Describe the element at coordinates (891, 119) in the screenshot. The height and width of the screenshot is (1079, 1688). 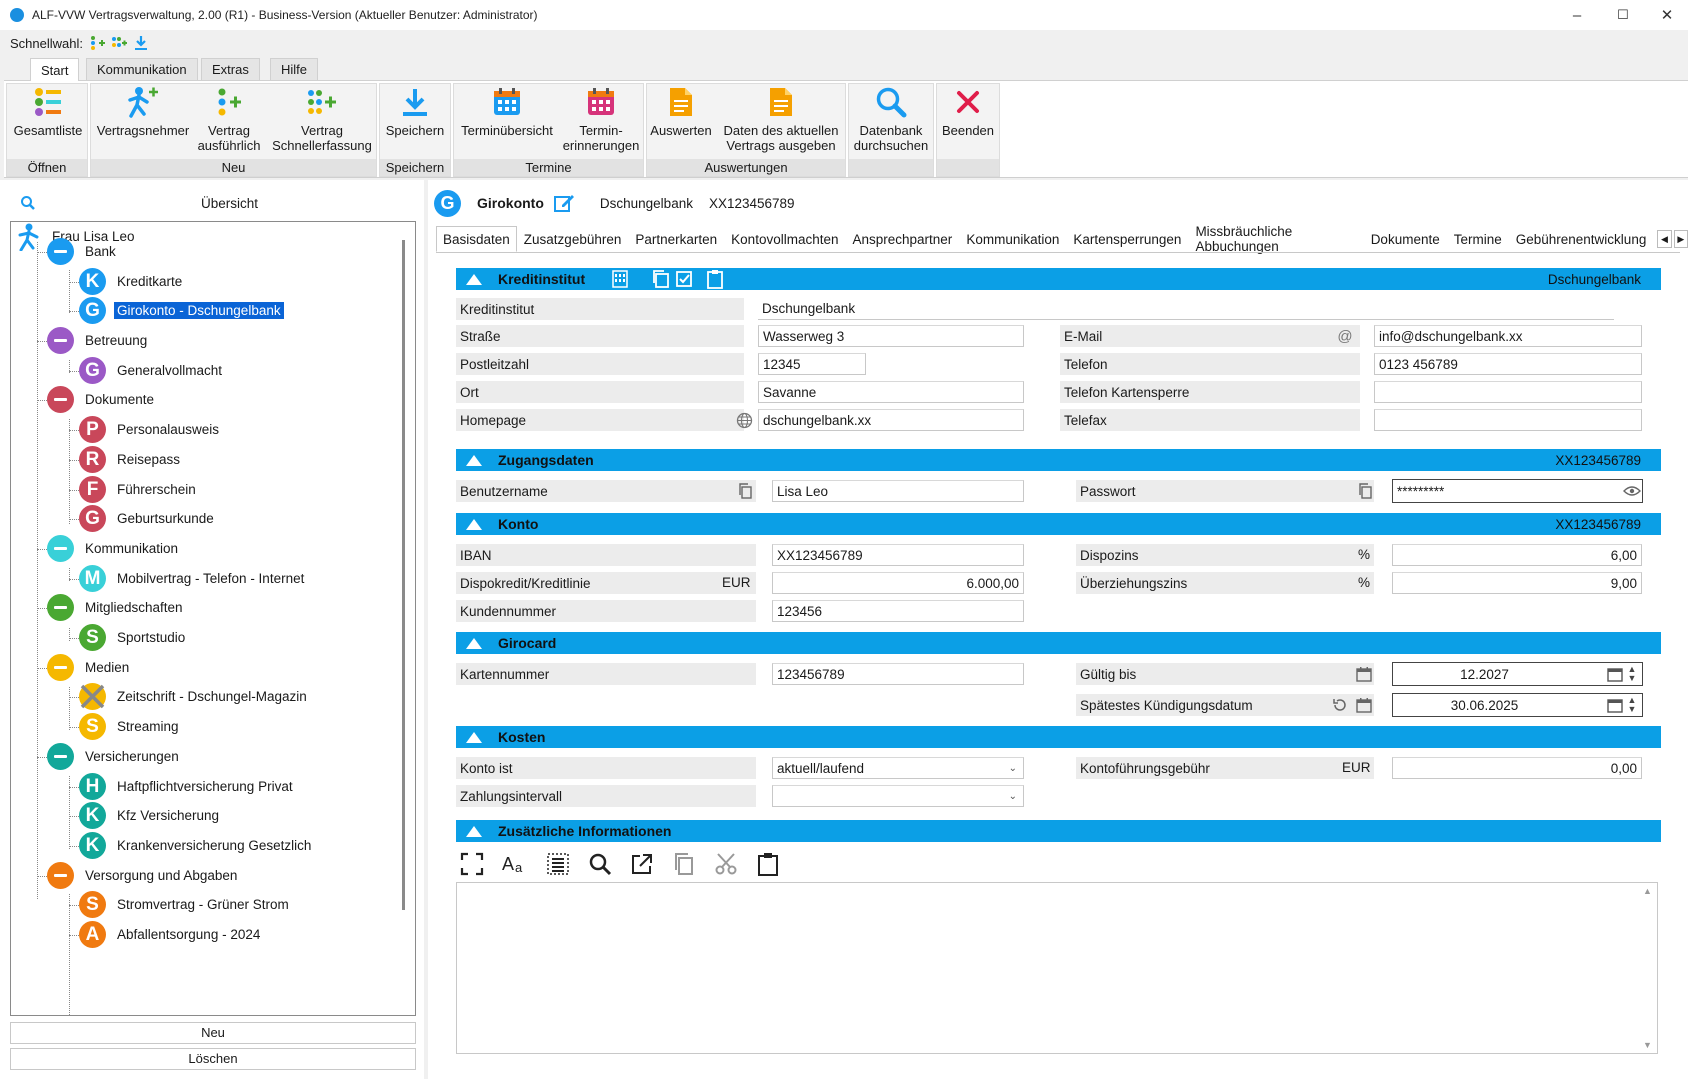
I see `datenbank-durchsuchen-button: Datenbank durchsuchen` at that location.